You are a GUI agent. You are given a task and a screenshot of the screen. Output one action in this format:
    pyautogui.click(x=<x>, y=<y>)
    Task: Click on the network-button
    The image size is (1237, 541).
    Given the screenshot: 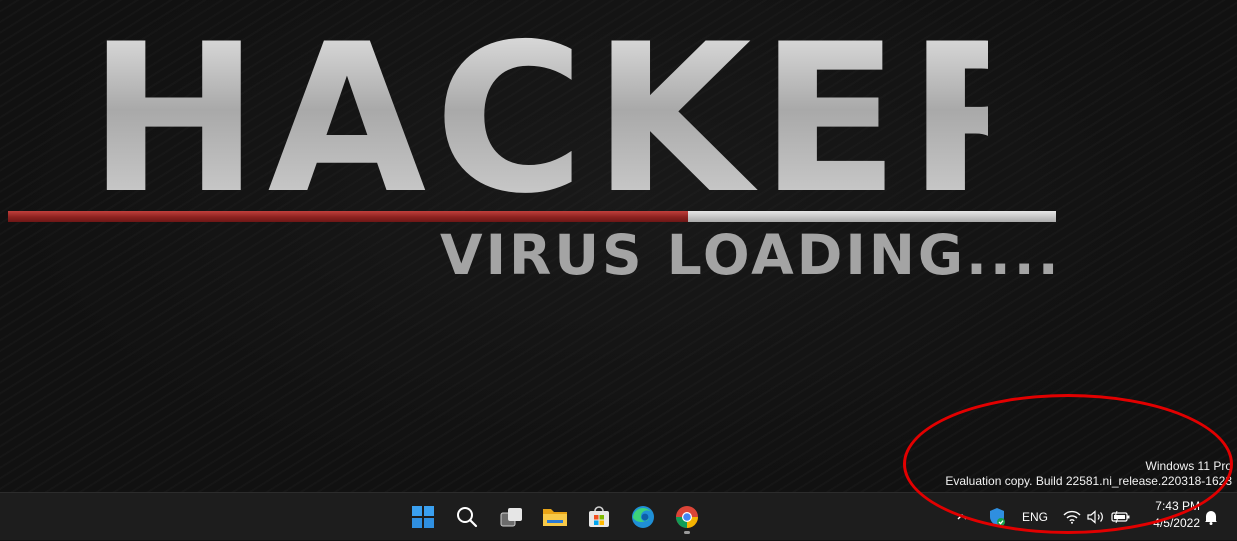 What is the action you would take?
    pyautogui.click(x=1072, y=517)
    